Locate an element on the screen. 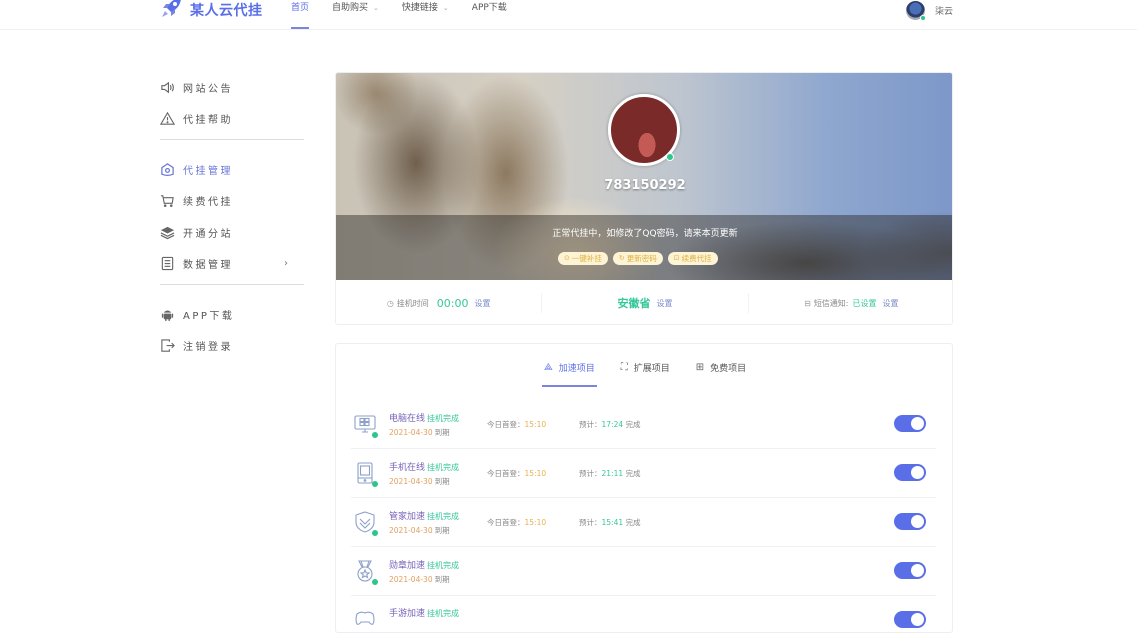 The width and height of the screenshot is (1137, 633). tab-free: ⊞ 免费项目 is located at coordinates (721, 367).